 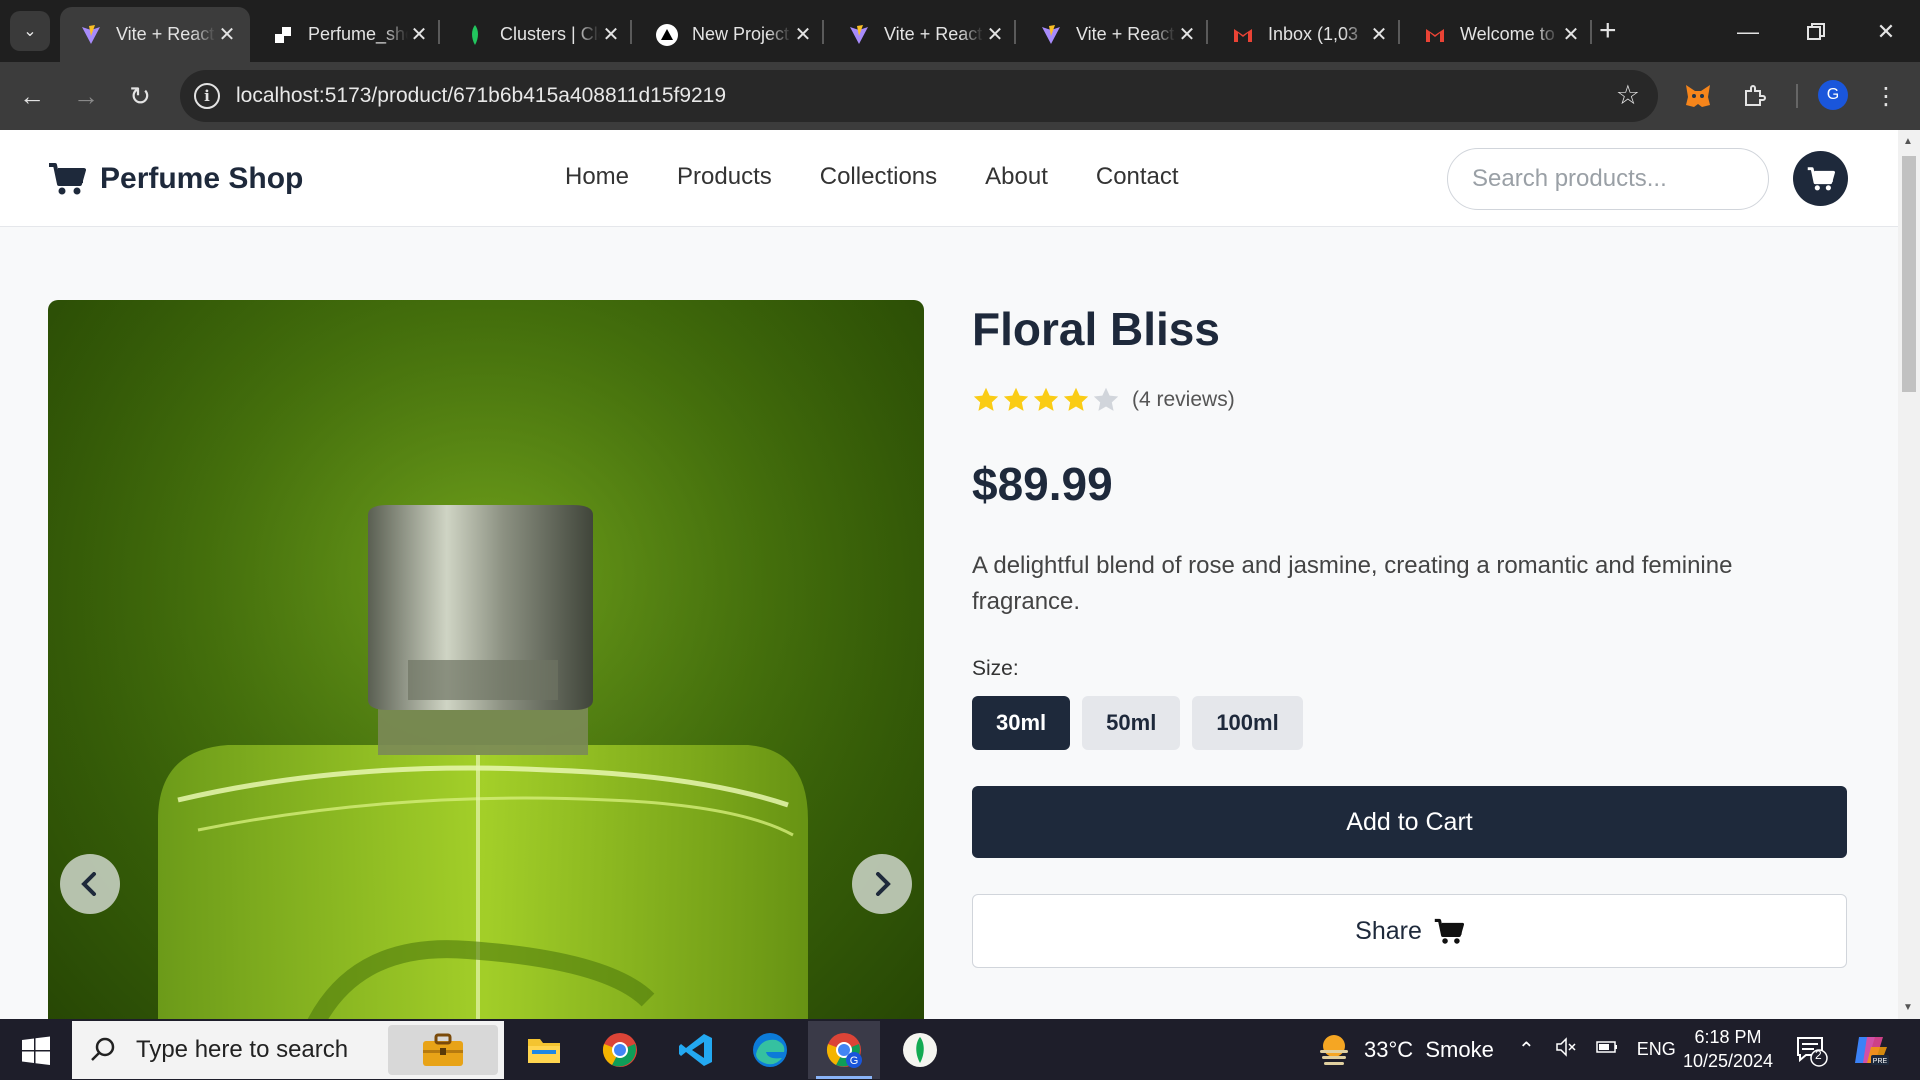 I want to click on tab-gmail-welcome: Welcome to ✕, so click(x=1499, y=34).